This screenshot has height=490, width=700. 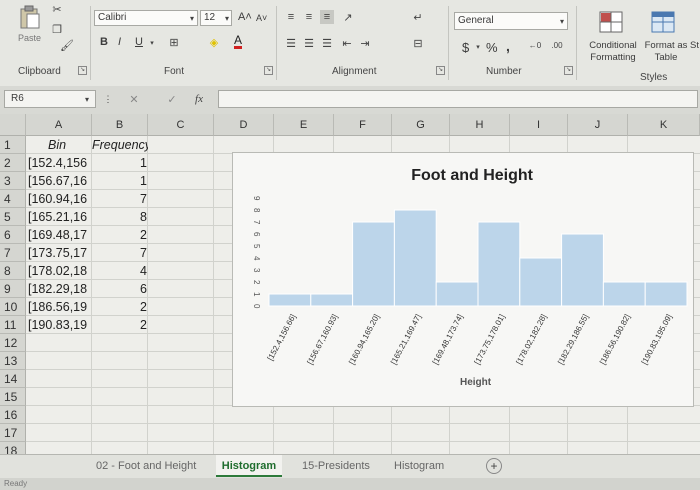 What do you see at coordinates (309, 17) in the screenshot?
I see `align-middle-icon: ≡` at bounding box center [309, 17].